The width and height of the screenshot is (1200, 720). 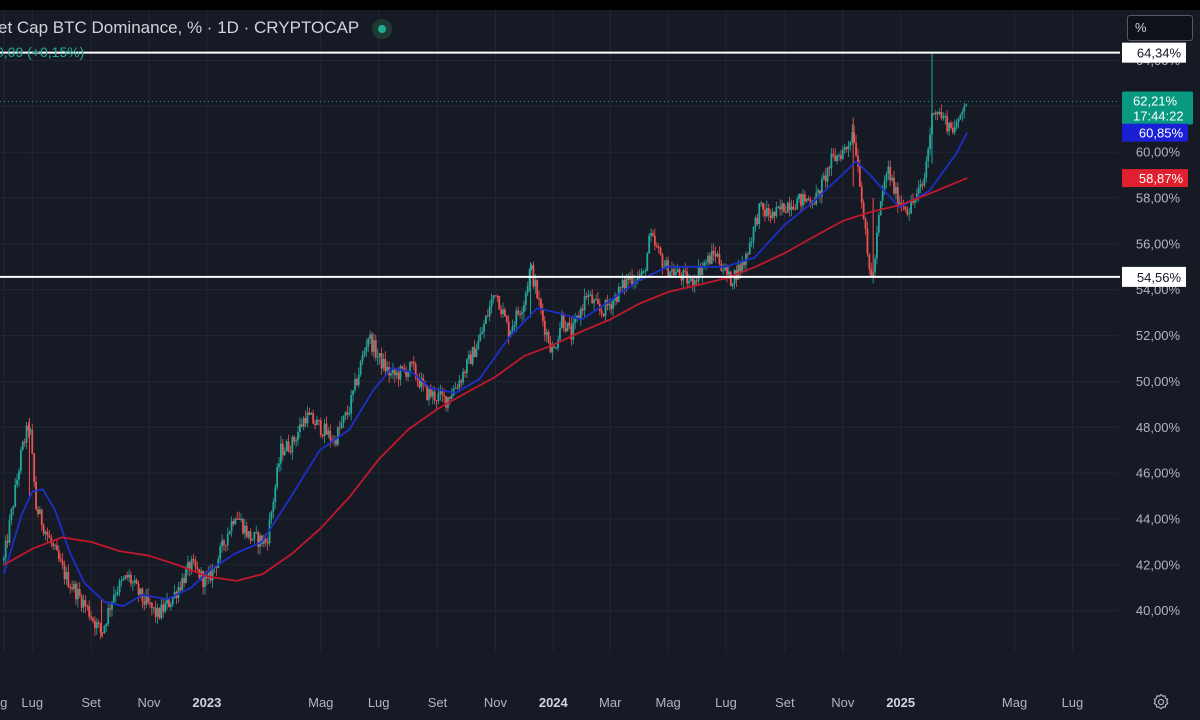 I want to click on y-tick-label: 42,00%, so click(x=1158, y=564).